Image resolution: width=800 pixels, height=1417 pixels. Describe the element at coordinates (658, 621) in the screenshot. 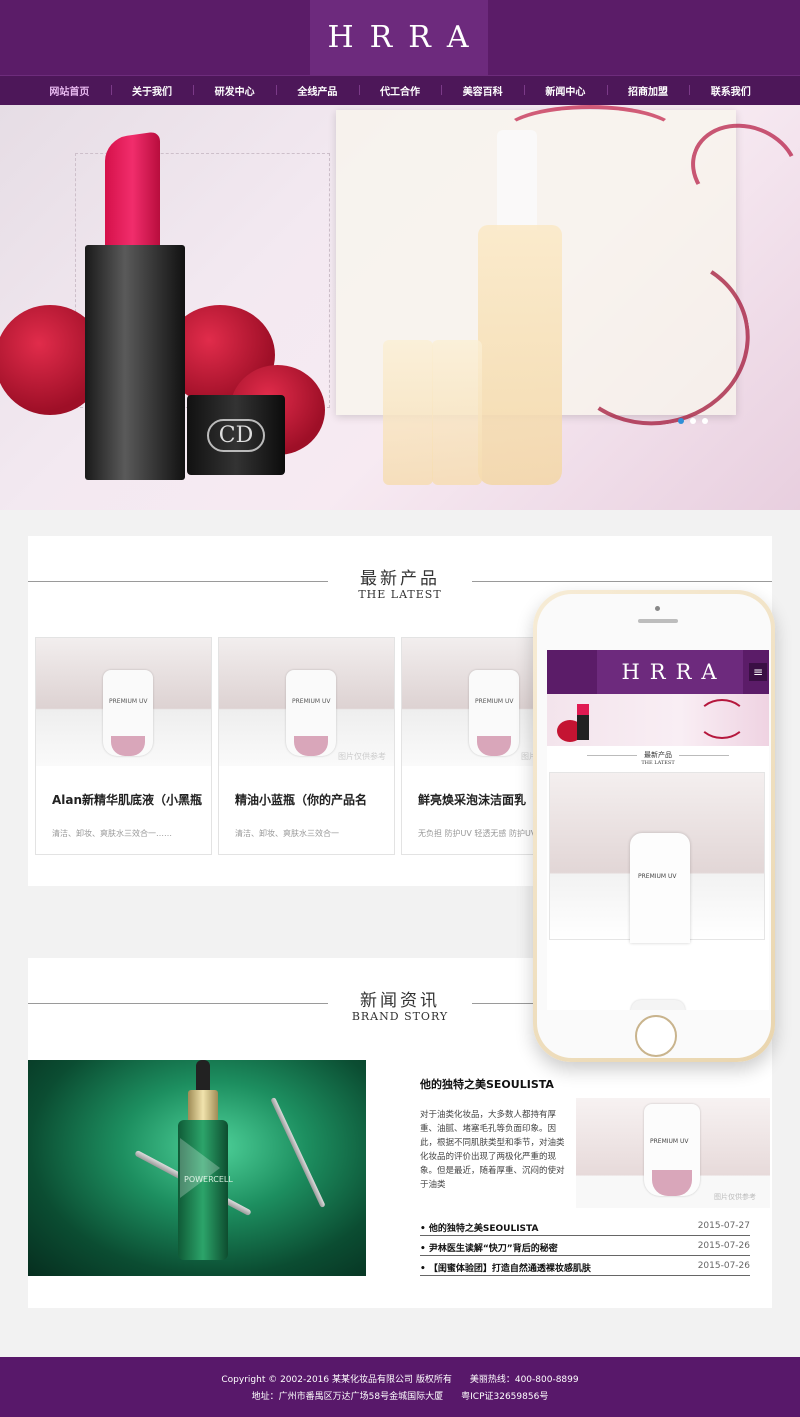

I see `speaker-grille` at that location.